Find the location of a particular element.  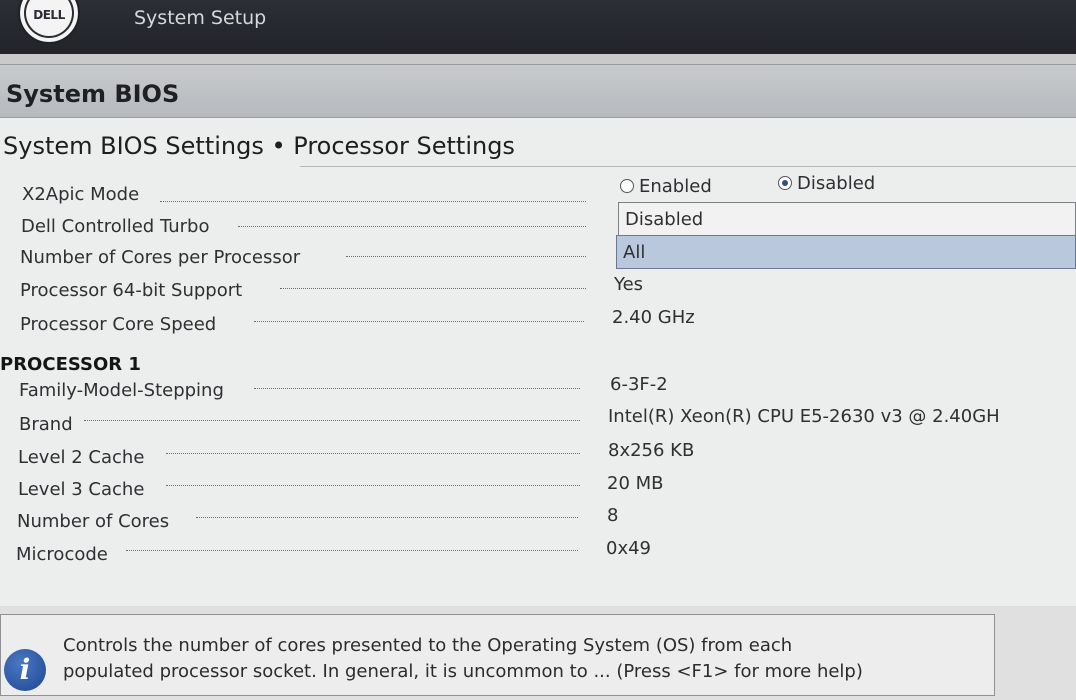

info-value: 6-3F-2 is located at coordinates (639, 384).